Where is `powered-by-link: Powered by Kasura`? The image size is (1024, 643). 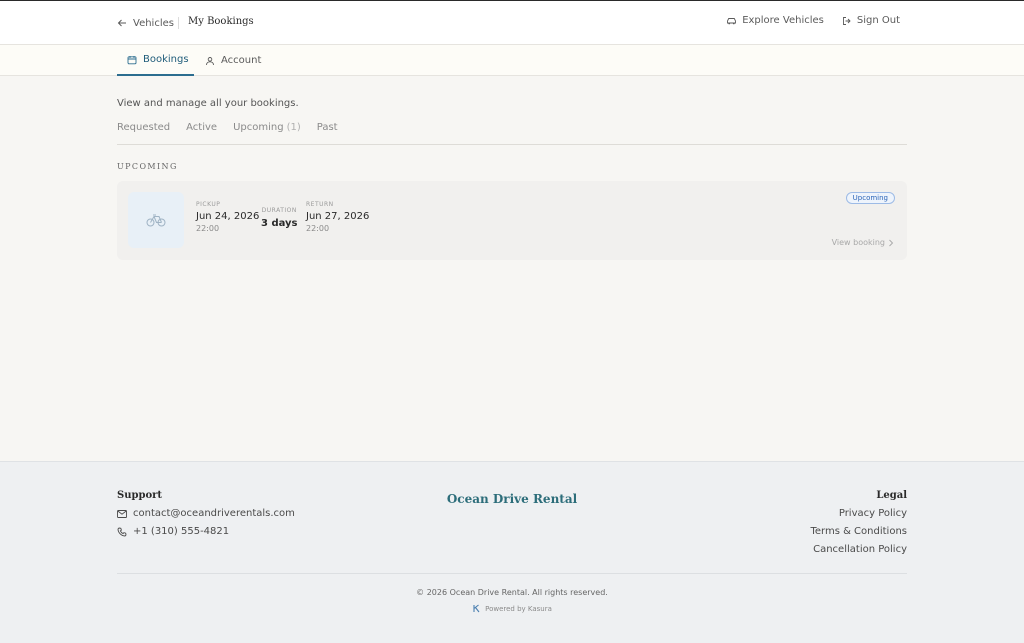 powered-by-link: Powered by Kasura is located at coordinates (512, 608).